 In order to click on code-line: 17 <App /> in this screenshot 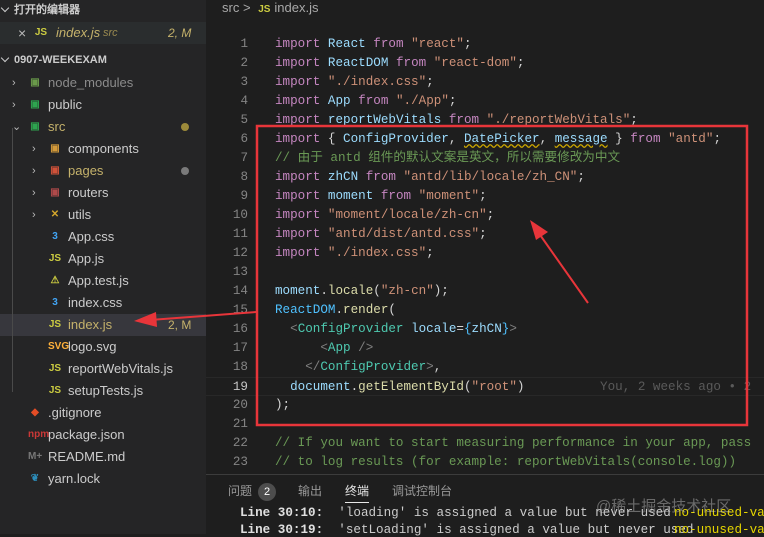, I will do `click(485, 348)`.